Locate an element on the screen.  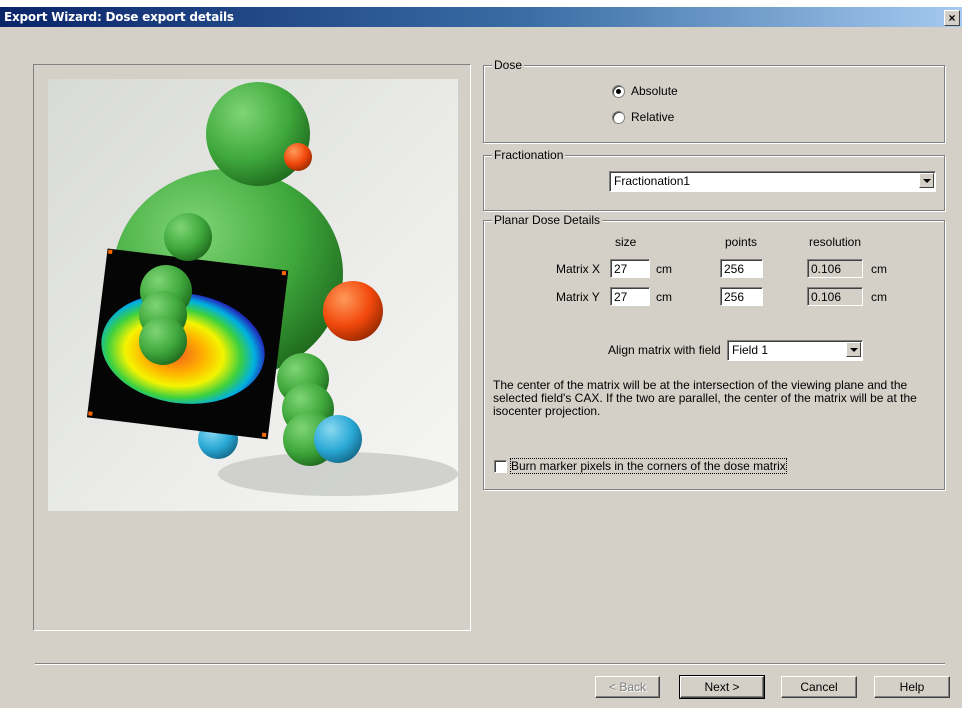
matrix-x-label: Matrix X is located at coordinates (578, 269).